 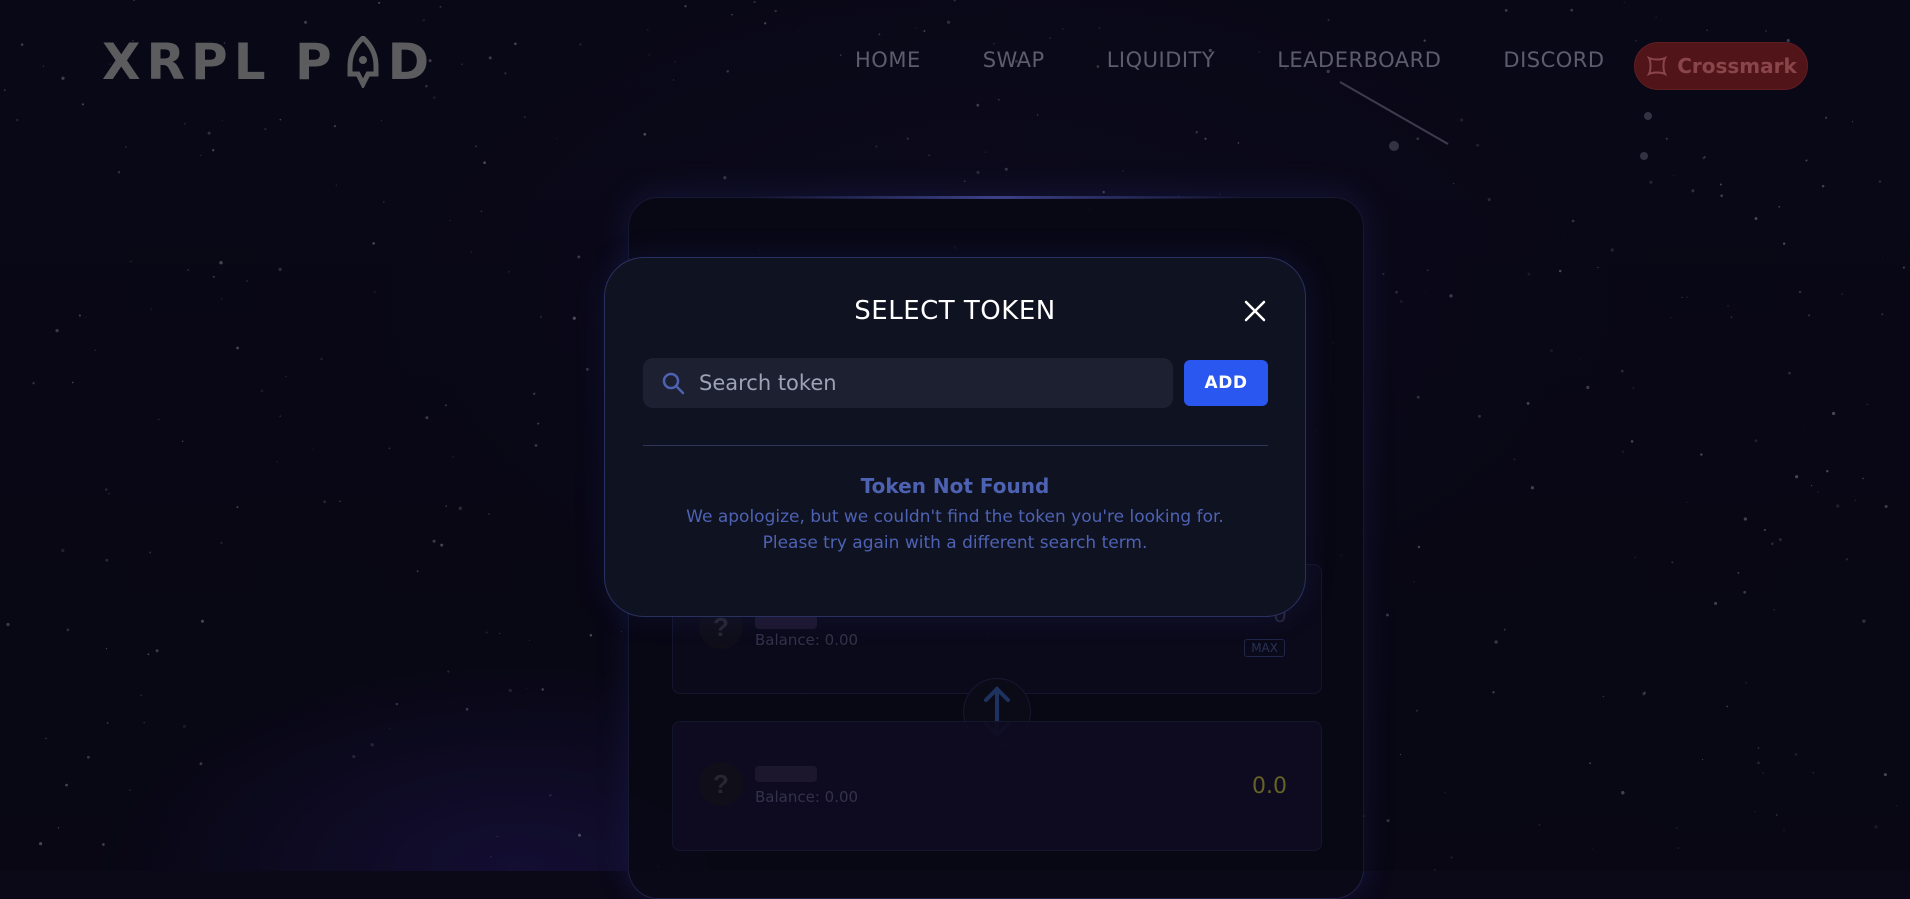 What do you see at coordinates (673, 383) in the screenshot?
I see `search-icon` at bounding box center [673, 383].